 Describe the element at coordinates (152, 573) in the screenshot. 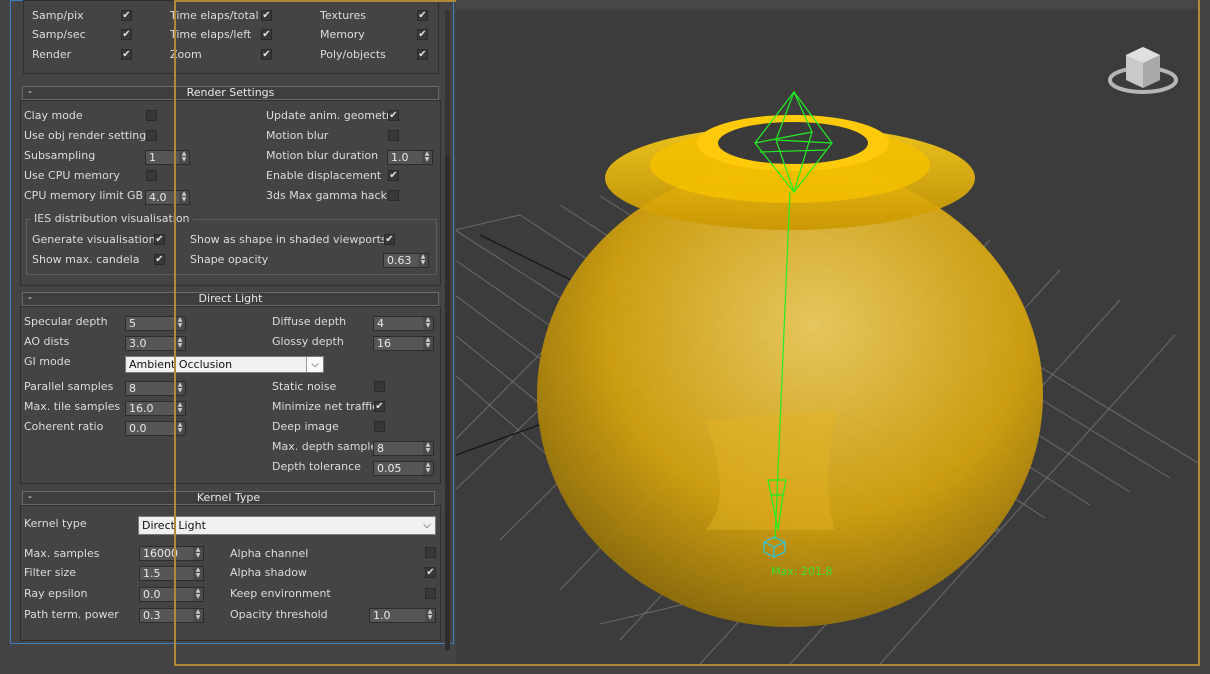

I see `filter-size-value: 1.5` at that location.